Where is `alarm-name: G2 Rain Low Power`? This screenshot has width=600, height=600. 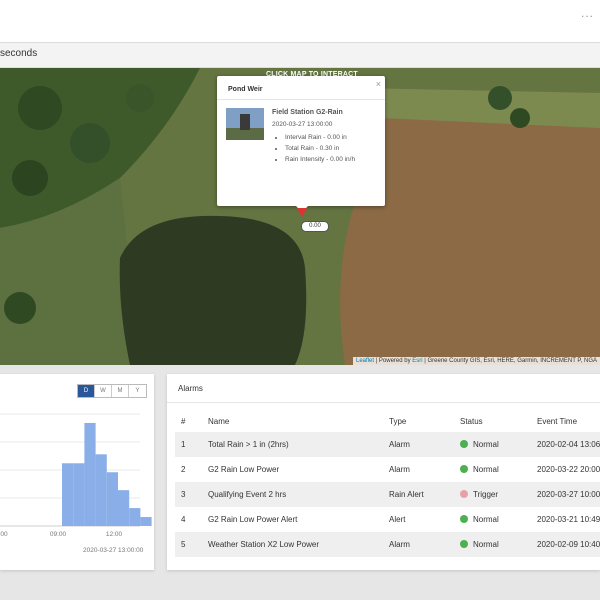 alarm-name: G2 Rain Low Power is located at coordinates (244, 469).